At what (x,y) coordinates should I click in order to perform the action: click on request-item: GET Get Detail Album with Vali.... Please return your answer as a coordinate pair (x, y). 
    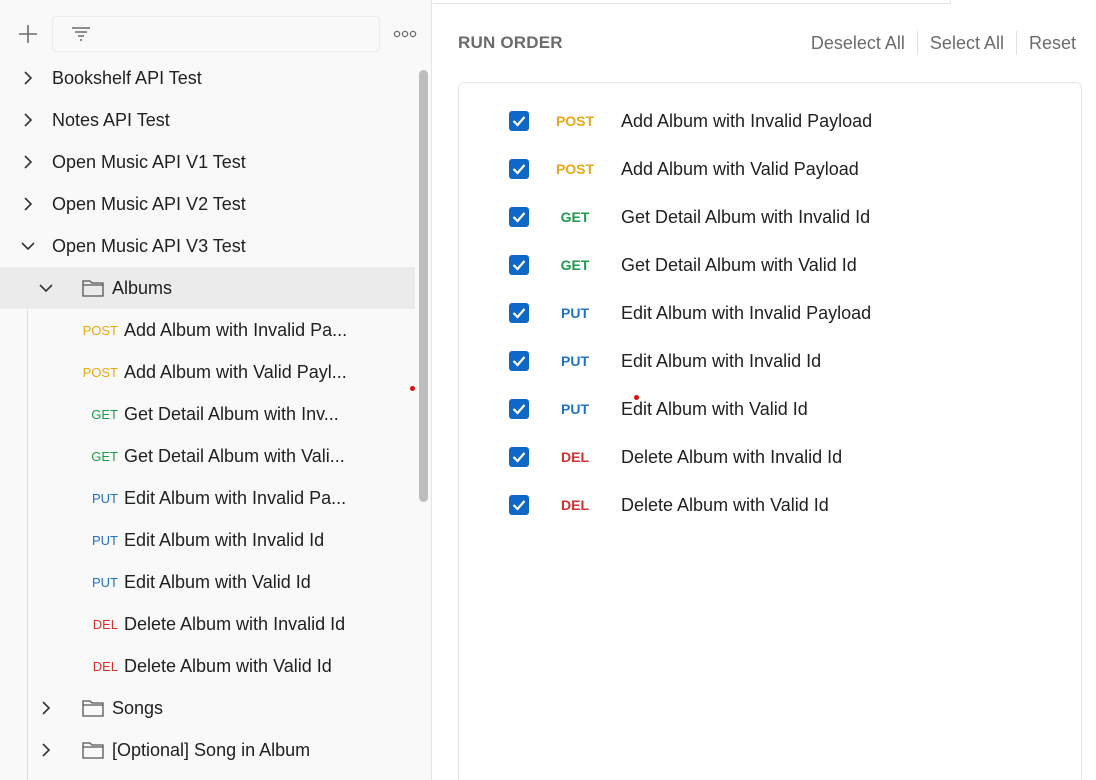
    Looking at the image, I should click on (207, 456).